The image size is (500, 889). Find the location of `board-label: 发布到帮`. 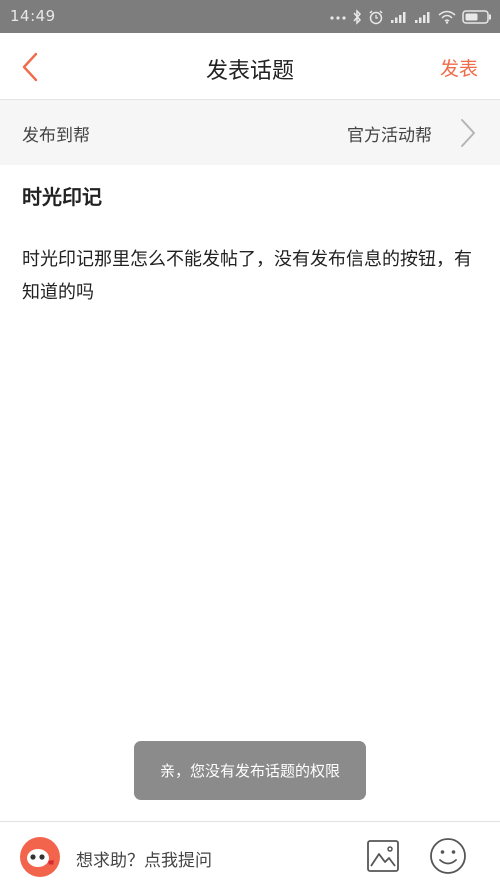

board-label: 发布到帮 is located at coordinates (56, 136).